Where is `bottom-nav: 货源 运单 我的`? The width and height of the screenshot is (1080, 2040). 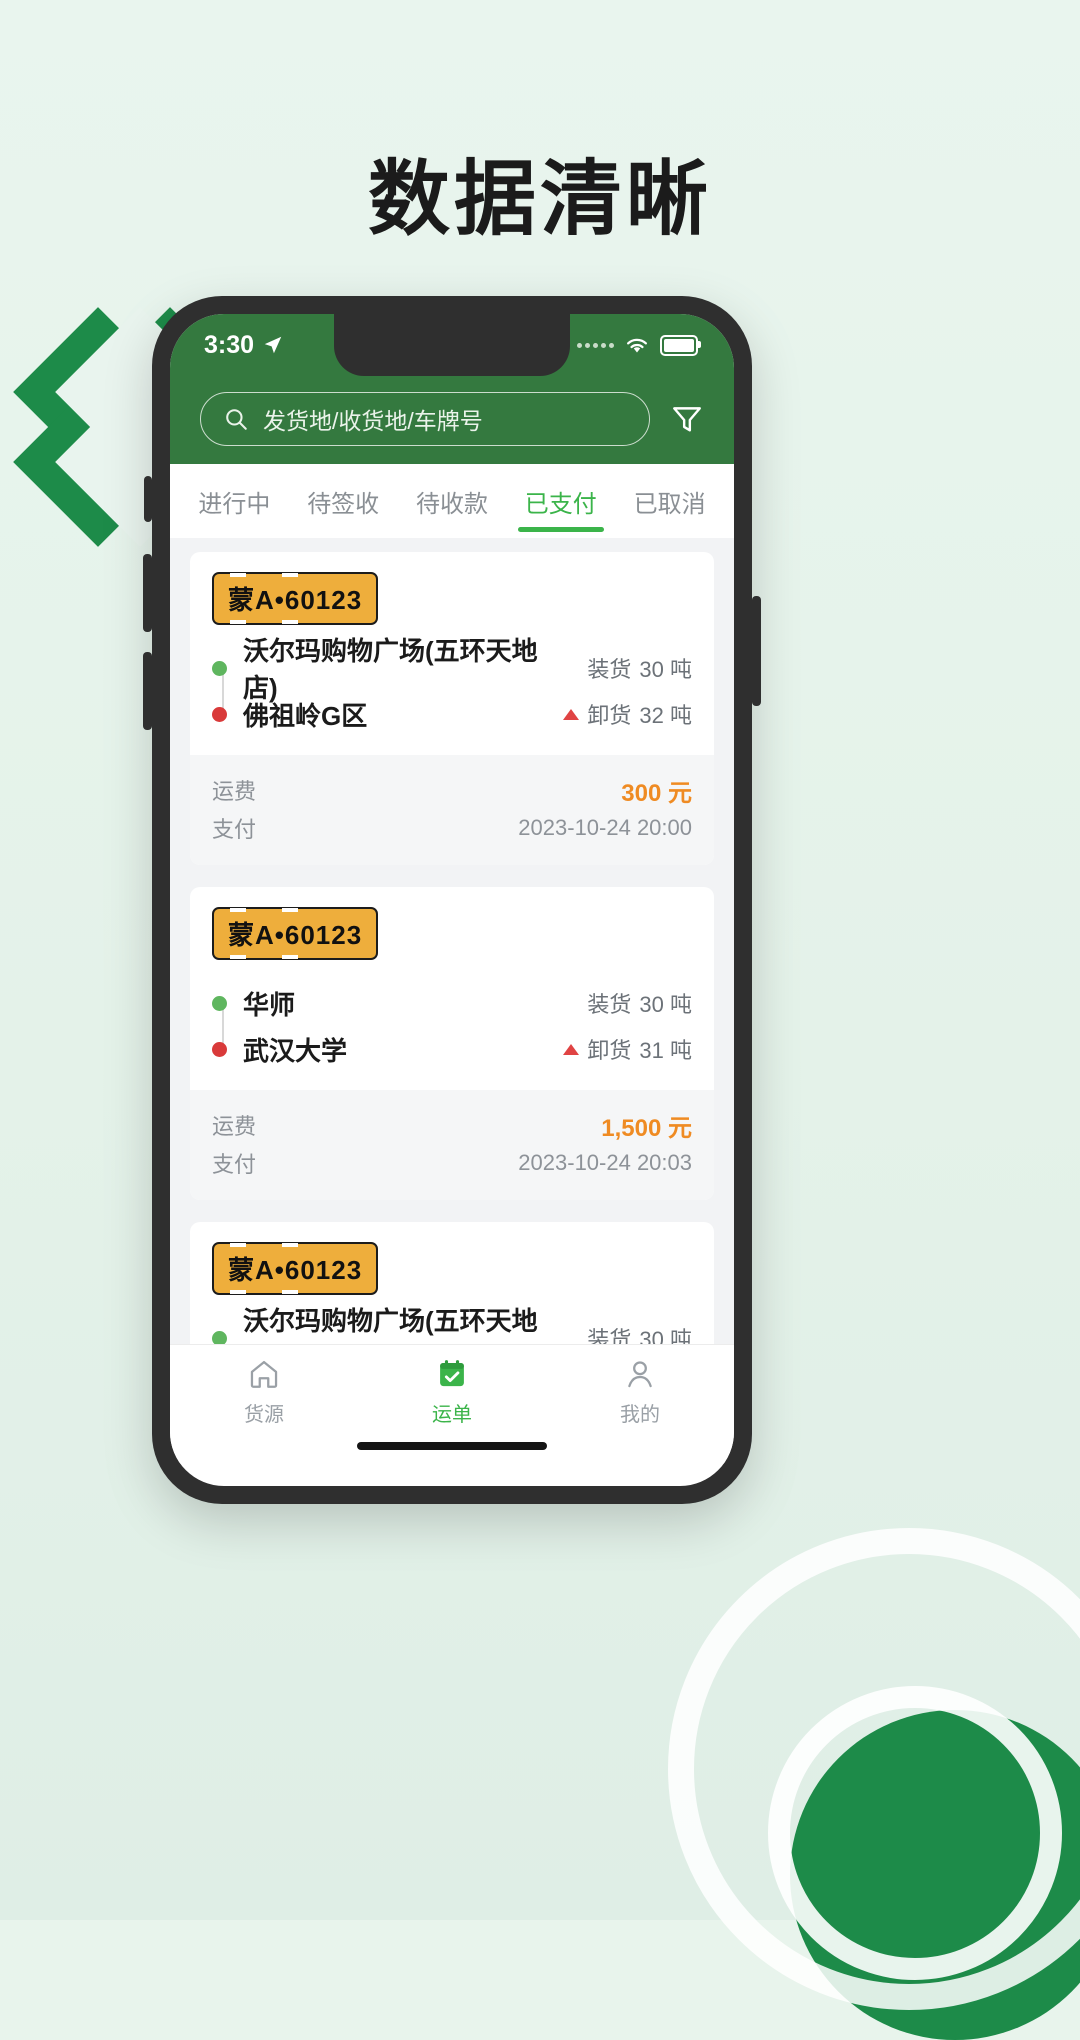
bottom-nav: 货源 运单 我的 is located at coordinates (452, 1404).